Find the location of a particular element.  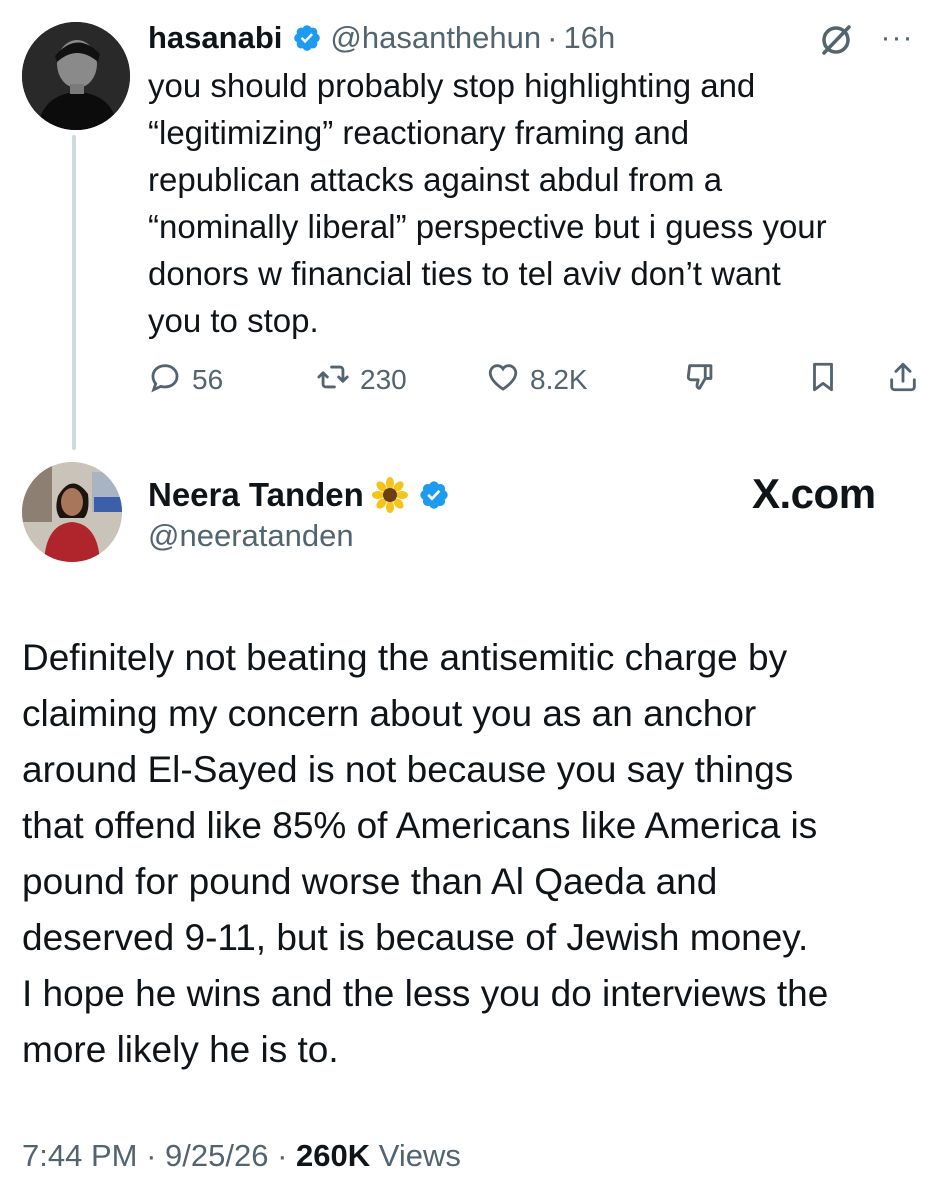

avatar-hasanabi is located at coordinates (76, 76).